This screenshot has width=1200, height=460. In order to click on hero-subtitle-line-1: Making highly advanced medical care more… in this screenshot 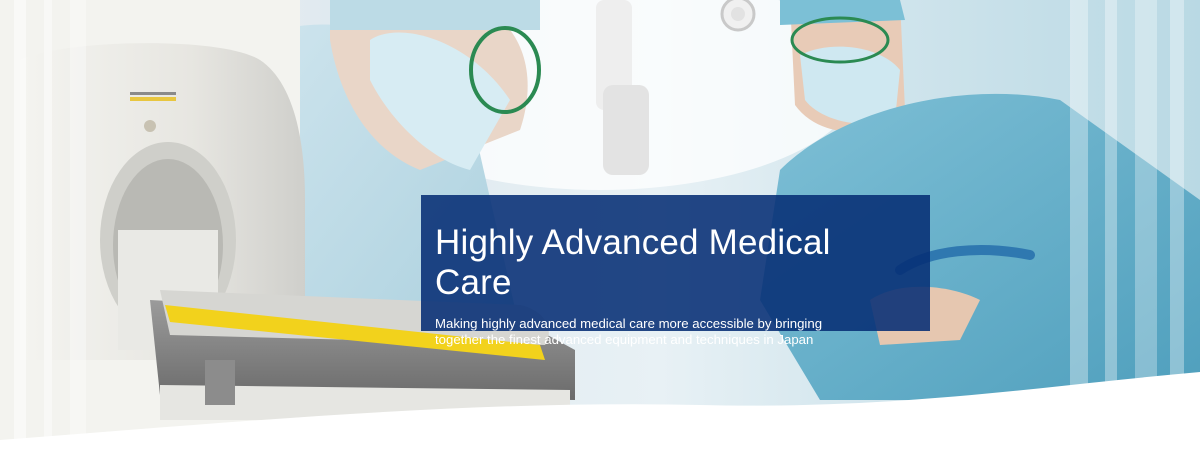, I will do `click(629, 323)`.